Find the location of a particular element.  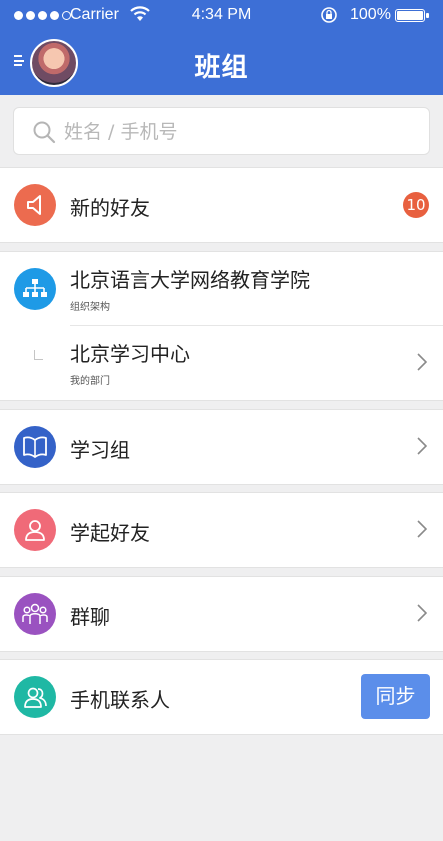

study-group-row: 学习组 is located at coordinates (221, 447).